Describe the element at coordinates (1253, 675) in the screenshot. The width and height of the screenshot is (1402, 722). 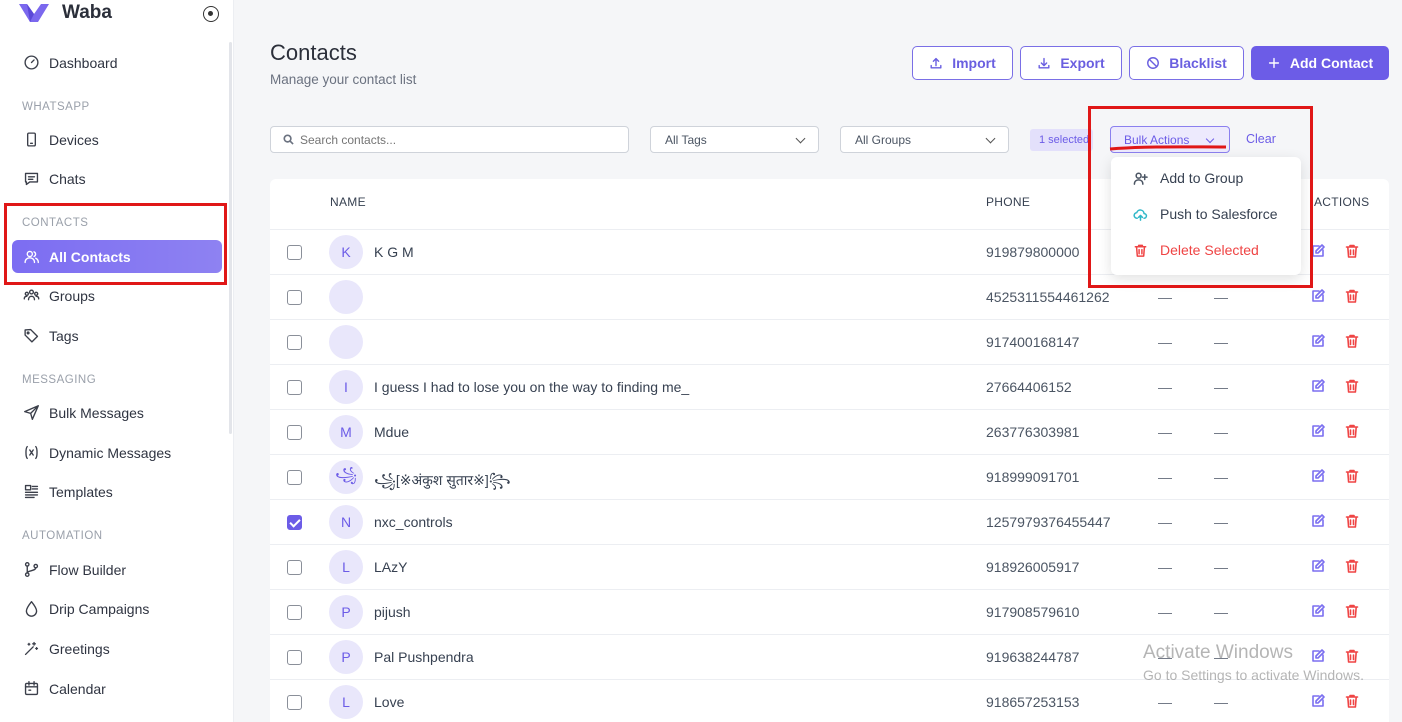
I see `activate-windows-subtitle: Go to Settings to activate Windows.` at that location.